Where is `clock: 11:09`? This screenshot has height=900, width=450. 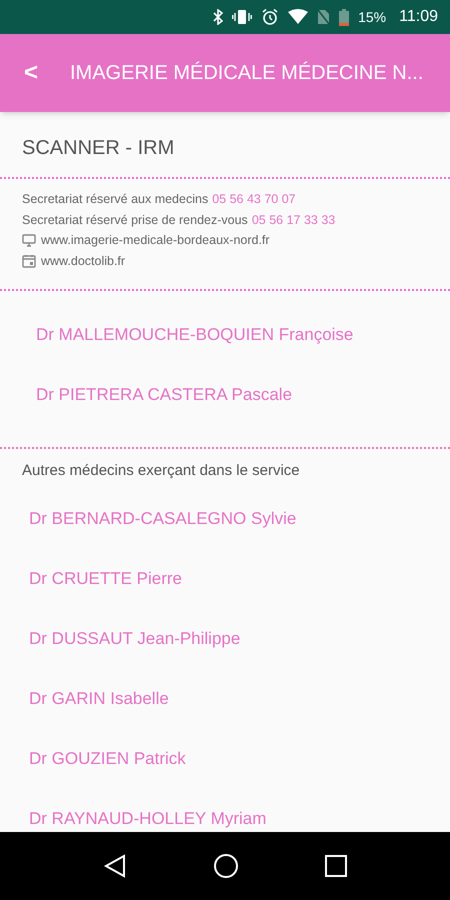
clock: 11:09 is located at coordinates (418, 17).